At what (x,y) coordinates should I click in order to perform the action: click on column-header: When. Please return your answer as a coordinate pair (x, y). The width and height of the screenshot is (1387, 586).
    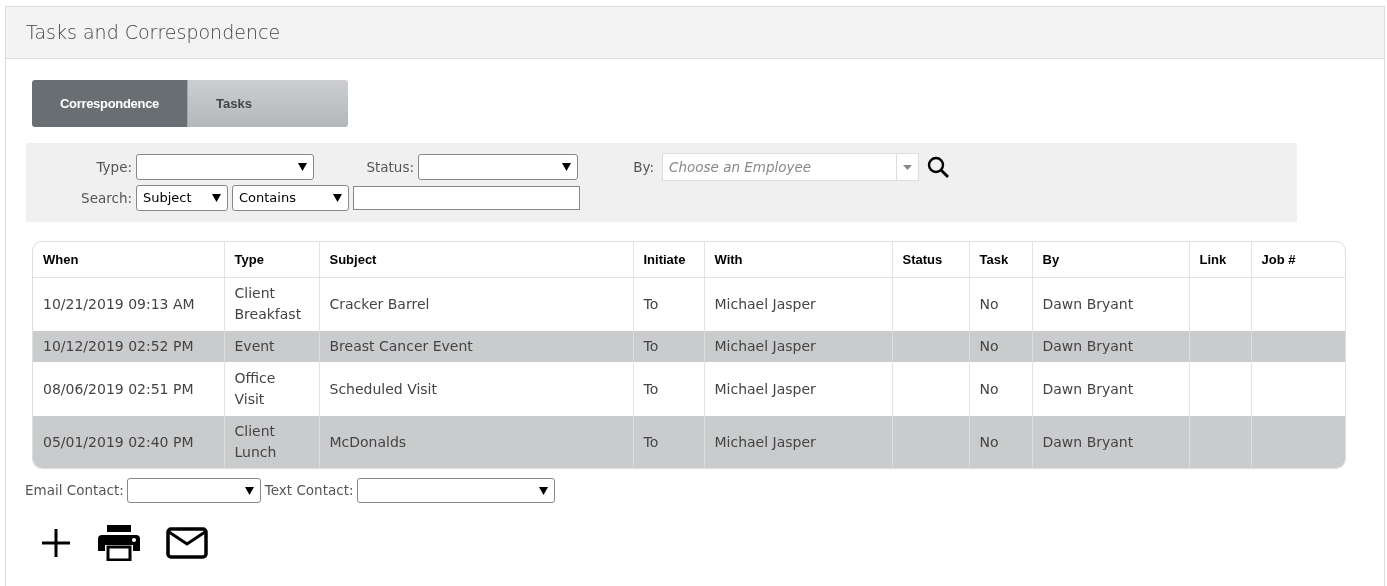
    Looking at the image, I should click on (128, 259).